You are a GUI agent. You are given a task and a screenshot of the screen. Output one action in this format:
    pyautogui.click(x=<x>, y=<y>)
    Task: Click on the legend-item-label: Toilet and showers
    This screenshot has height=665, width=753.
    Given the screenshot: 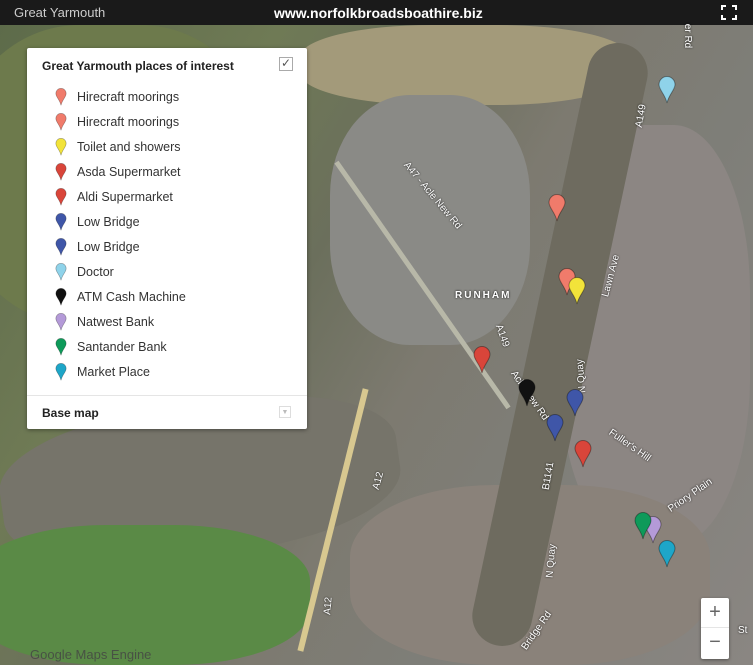 What is the action you would take?
    pyautogui.click(x=129, y=146)
    